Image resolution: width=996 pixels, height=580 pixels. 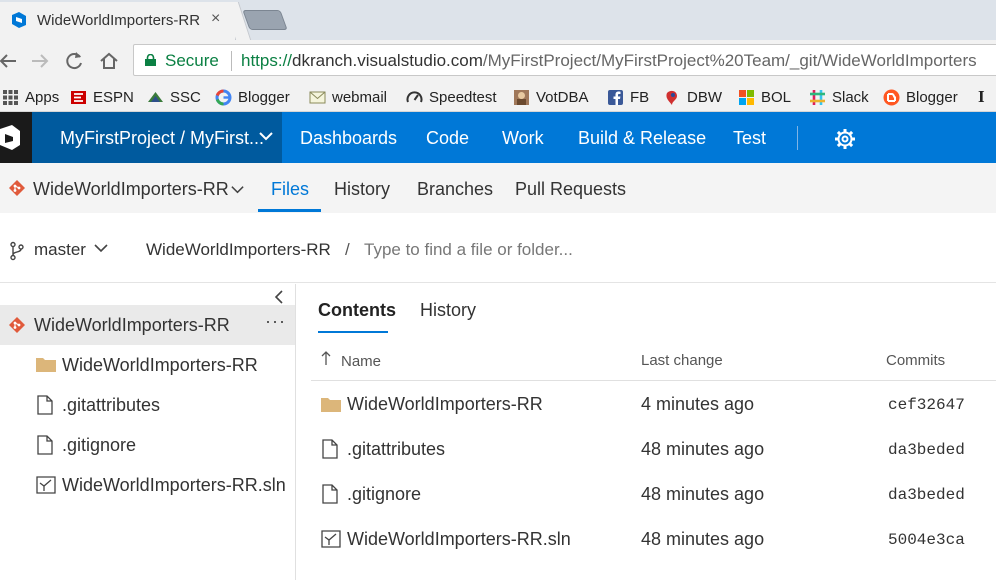 I want to click on home-icon, so click(x=109, y=61).